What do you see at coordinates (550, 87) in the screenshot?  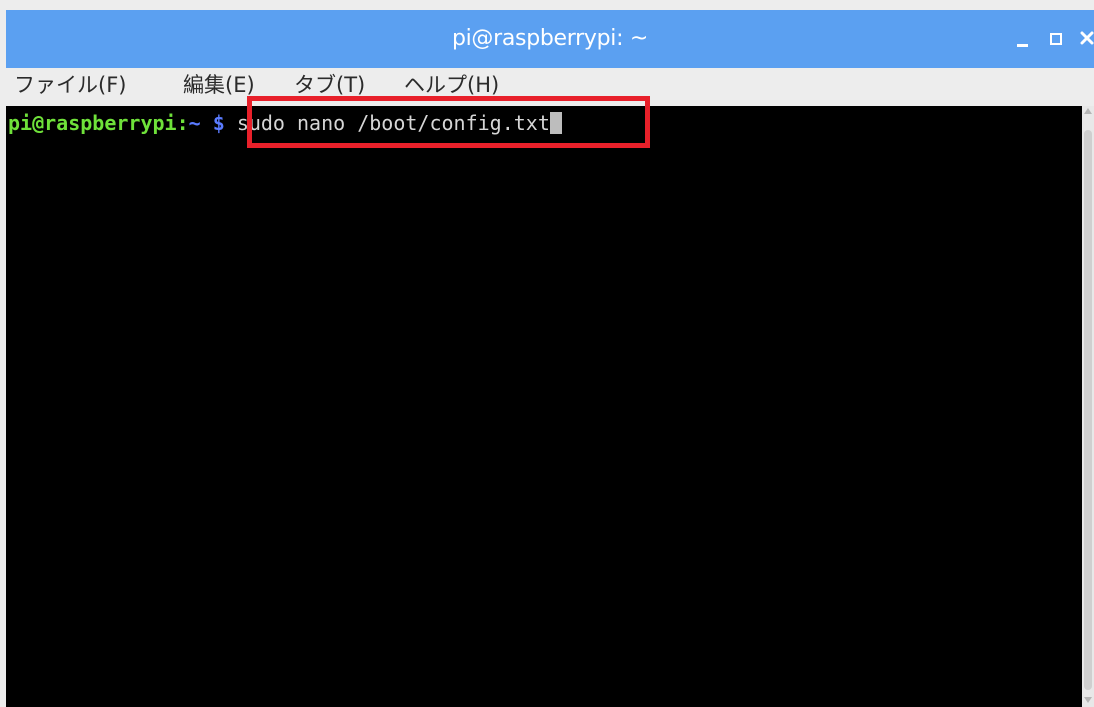 I see `menu-bar: ファイル(F) 編集(E) タブ(T) ヘルプ(H)` at bounding box center [550, 87].